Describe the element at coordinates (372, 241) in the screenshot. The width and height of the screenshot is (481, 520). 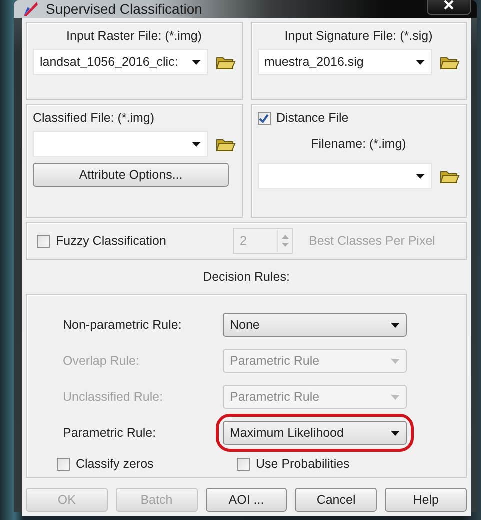
I see `spin-suffix: Best Classes Per Pixel` at that location.